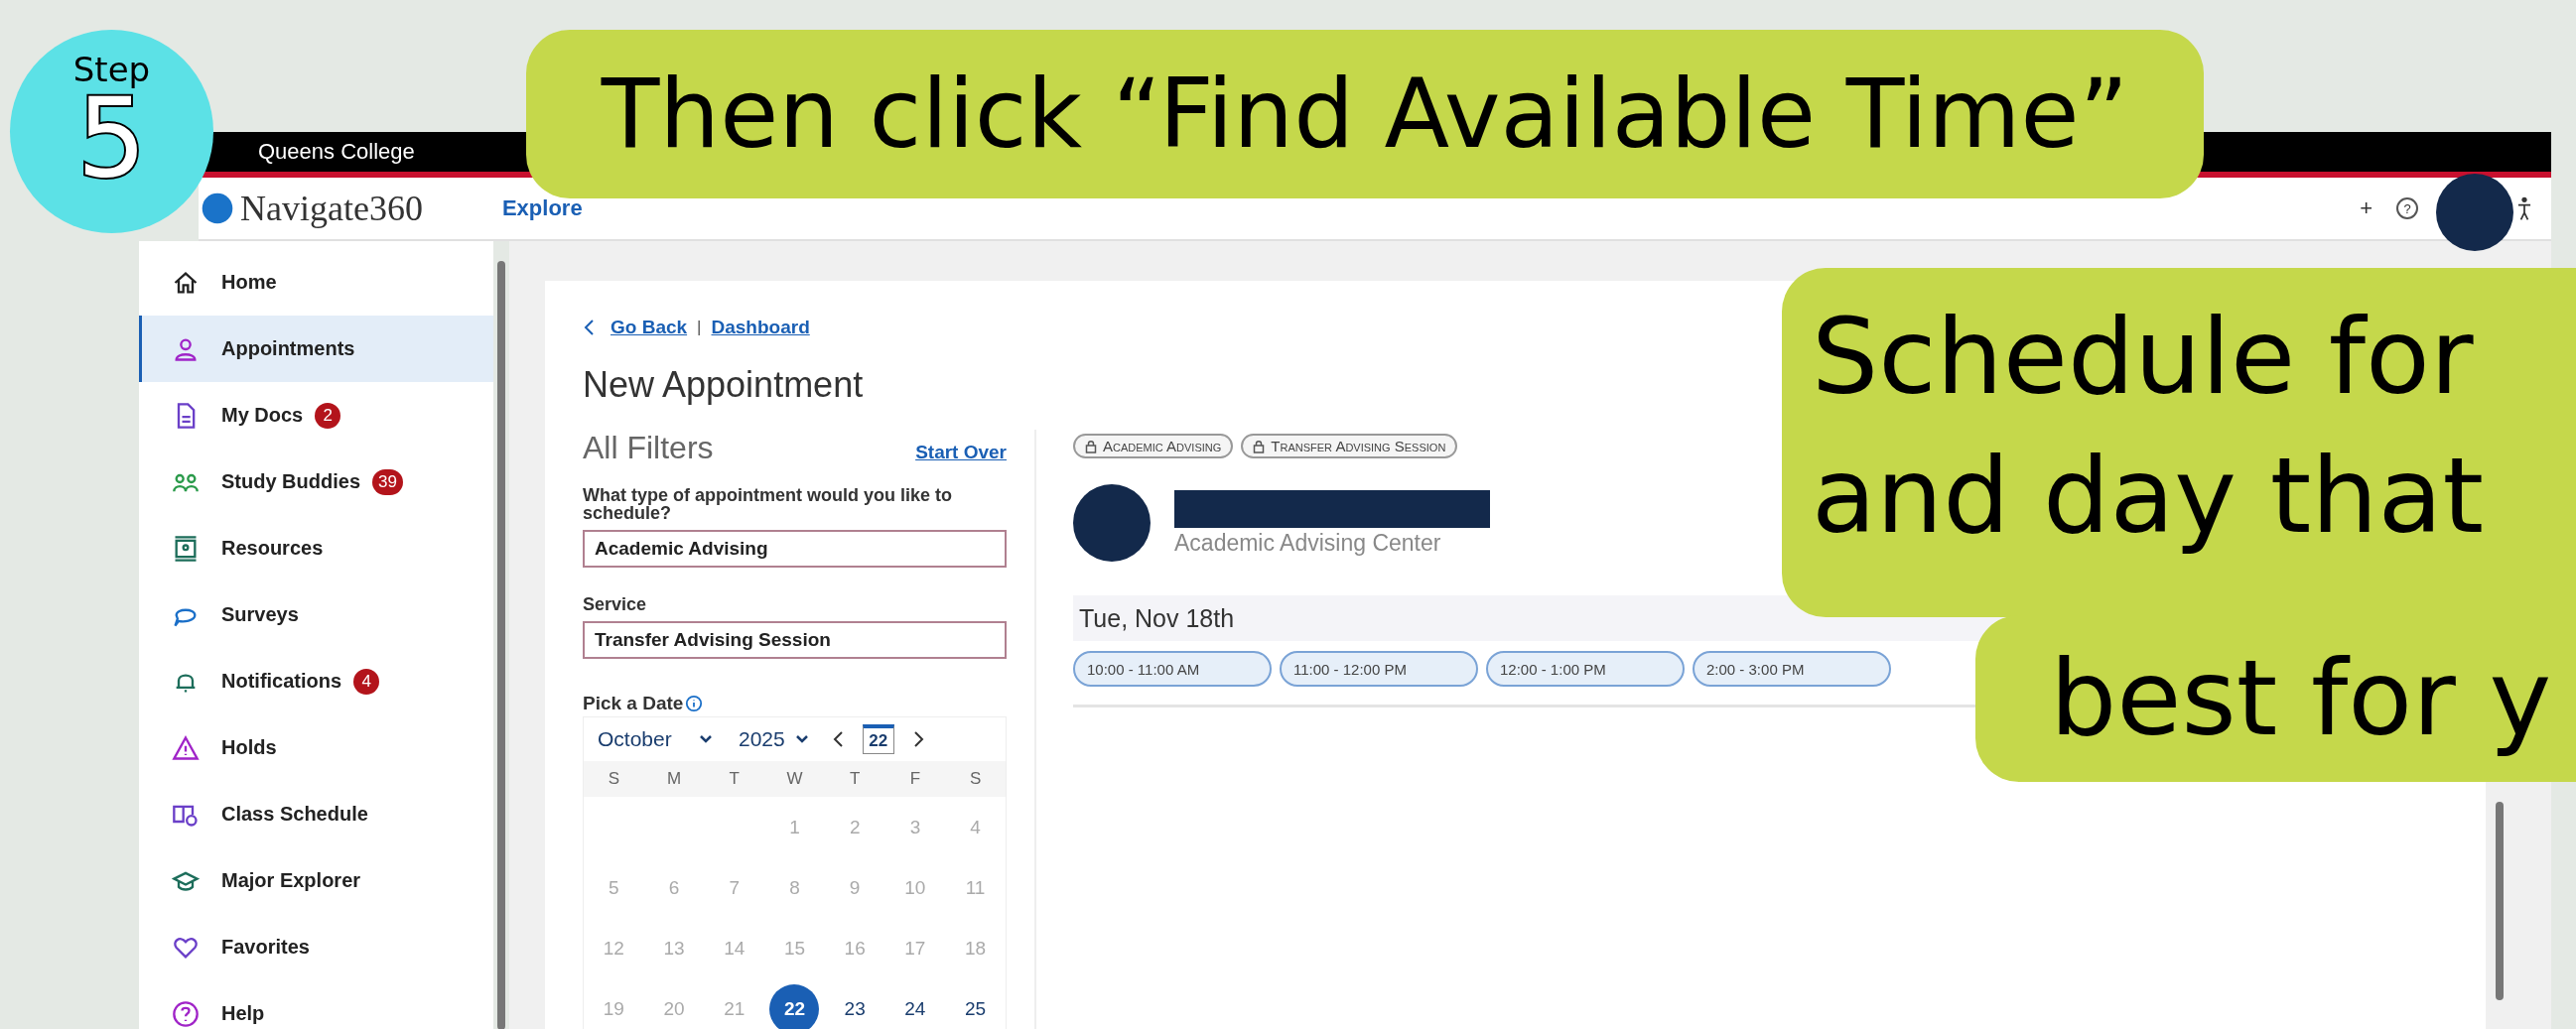 The height and width of the screenshot is (1029, 2576). What do you see at coordinates (316, 947) in the screenshot?
I see `sidebar-item: Favorites` at bounding box center [316, 947].